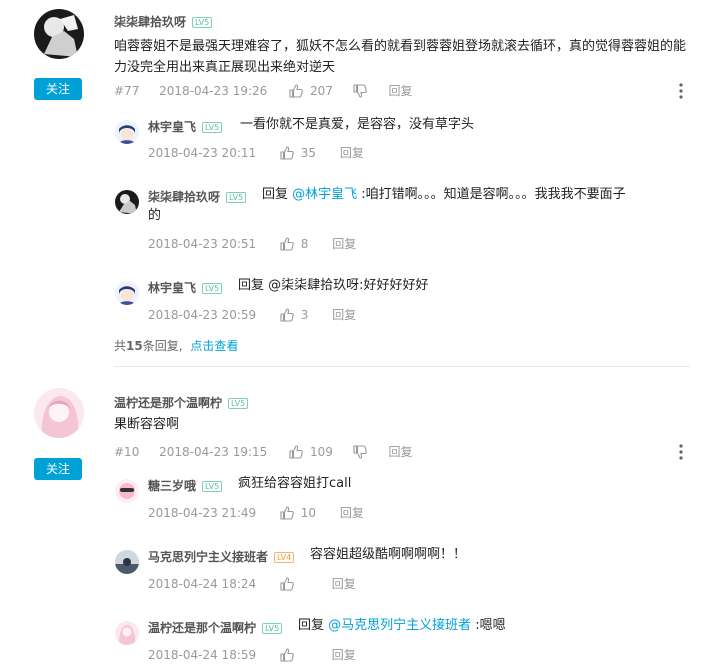 This screenshot has height=671, width=703. I want to click on mention-link: @林宇皇飞, so click(324, 194).